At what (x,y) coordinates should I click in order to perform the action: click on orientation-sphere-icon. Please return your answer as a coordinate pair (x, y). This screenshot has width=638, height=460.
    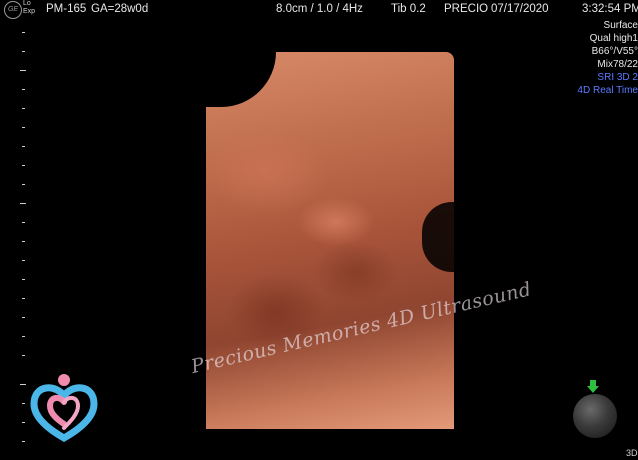
    Looking at the image, I should click on (595, 416).